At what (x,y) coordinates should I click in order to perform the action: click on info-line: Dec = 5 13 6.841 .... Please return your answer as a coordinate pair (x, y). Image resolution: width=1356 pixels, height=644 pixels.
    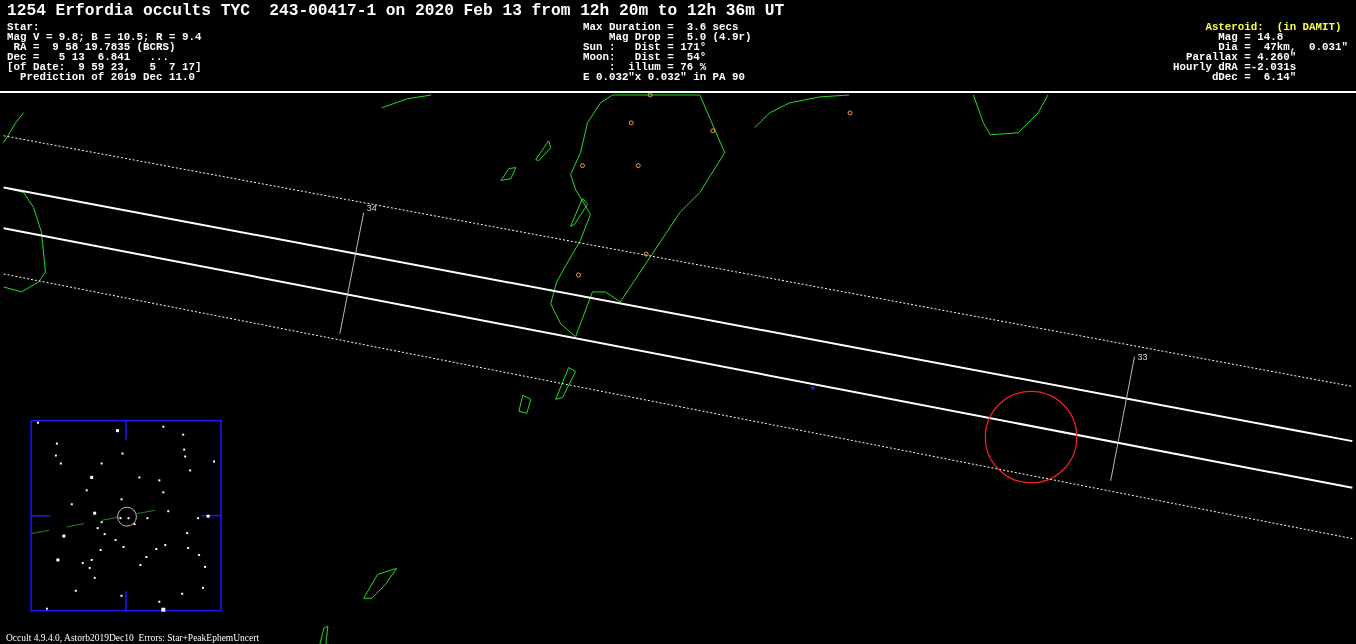
    Looking at the image, I should click on (88, 57).